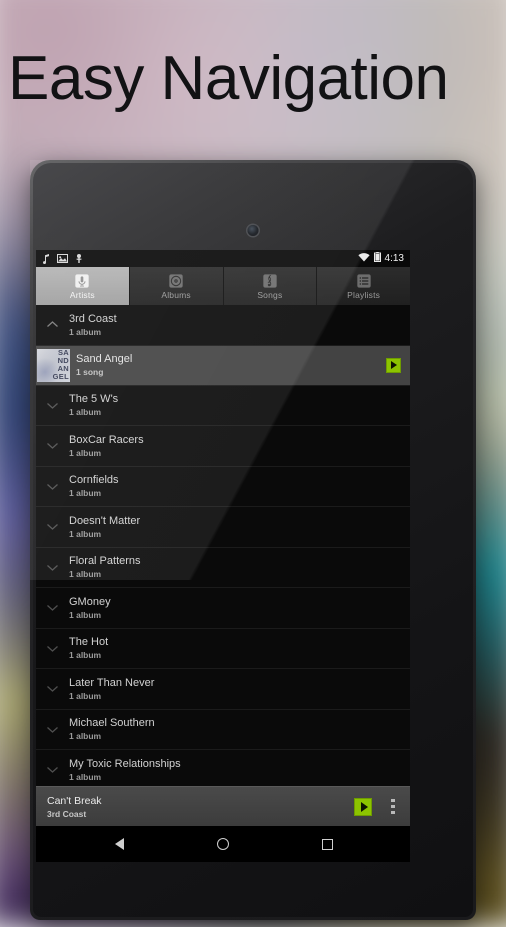  Describe the element at coordinates (176, 280) in the screenshot. I see `disc-icon` at that location.